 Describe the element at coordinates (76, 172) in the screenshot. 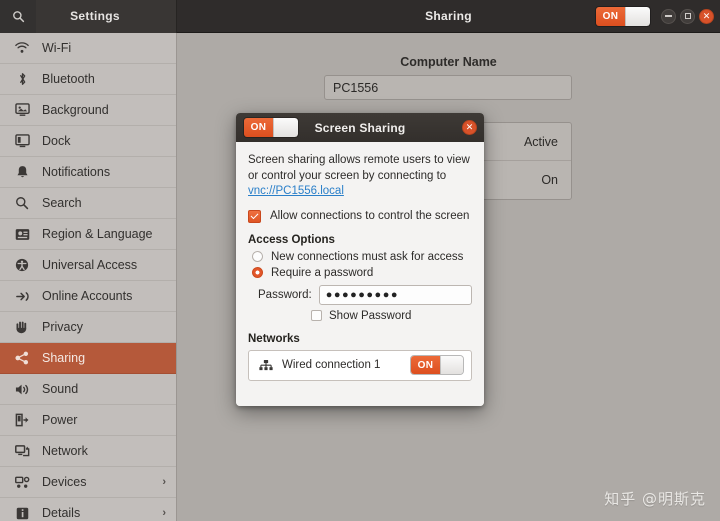

I see `sidebar-item-label: Notifications` at that location.